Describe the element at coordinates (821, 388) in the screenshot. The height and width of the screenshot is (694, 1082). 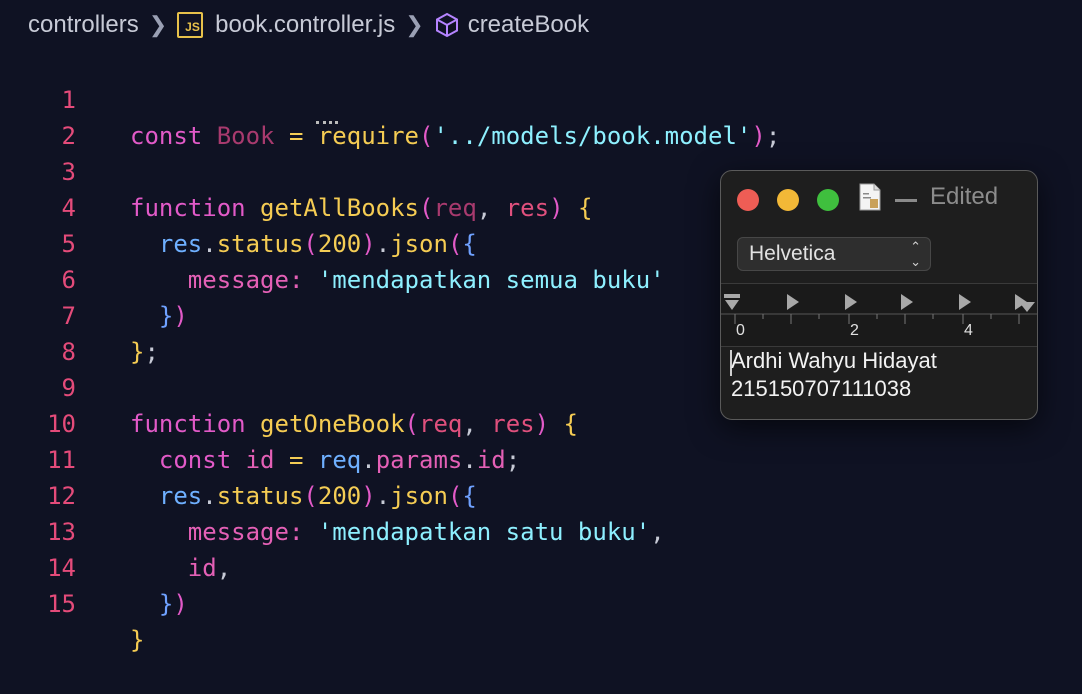
I see `document-line: 215150707111038` at that location.